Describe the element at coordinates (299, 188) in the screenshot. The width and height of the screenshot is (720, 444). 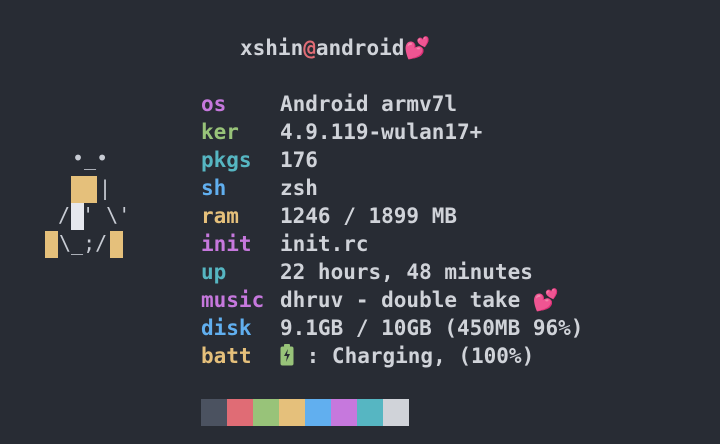
I see `info-value: zsh` at that location.